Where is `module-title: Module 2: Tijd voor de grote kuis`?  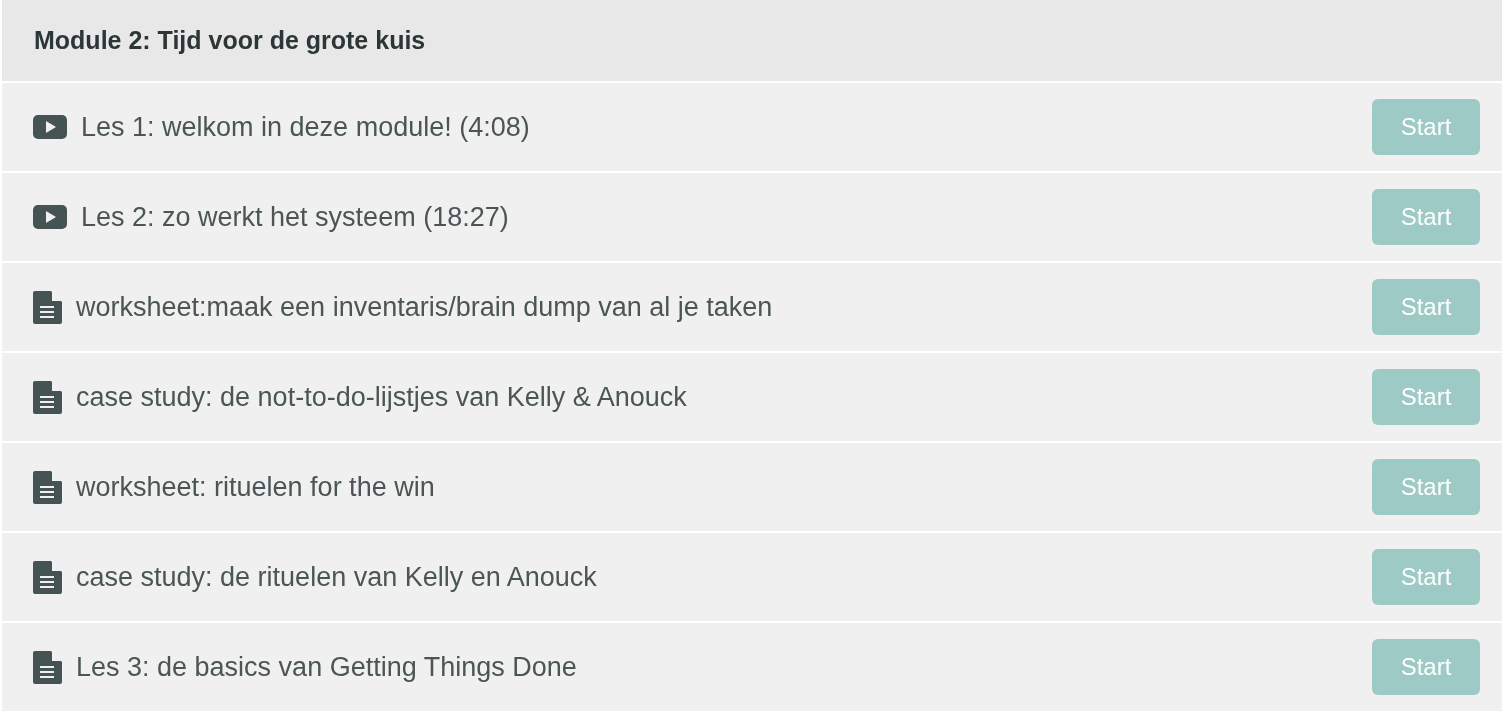
module-title: Module 2: Tijd voor de grote kuis is located at coordinates (230, 40).